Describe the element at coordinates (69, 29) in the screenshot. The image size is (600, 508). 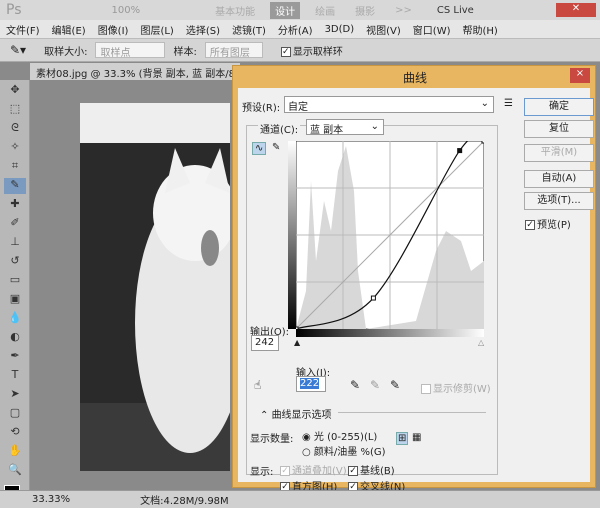
I see `menu-edit: 编辑(E)` at that location.